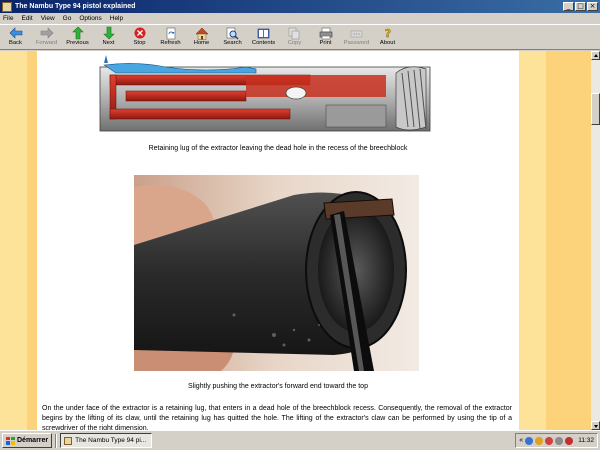 The image size is (600, 450). Describe the element at coordinates (263, 43) in the screenshot. I see `contents-label: Contents` at that location.